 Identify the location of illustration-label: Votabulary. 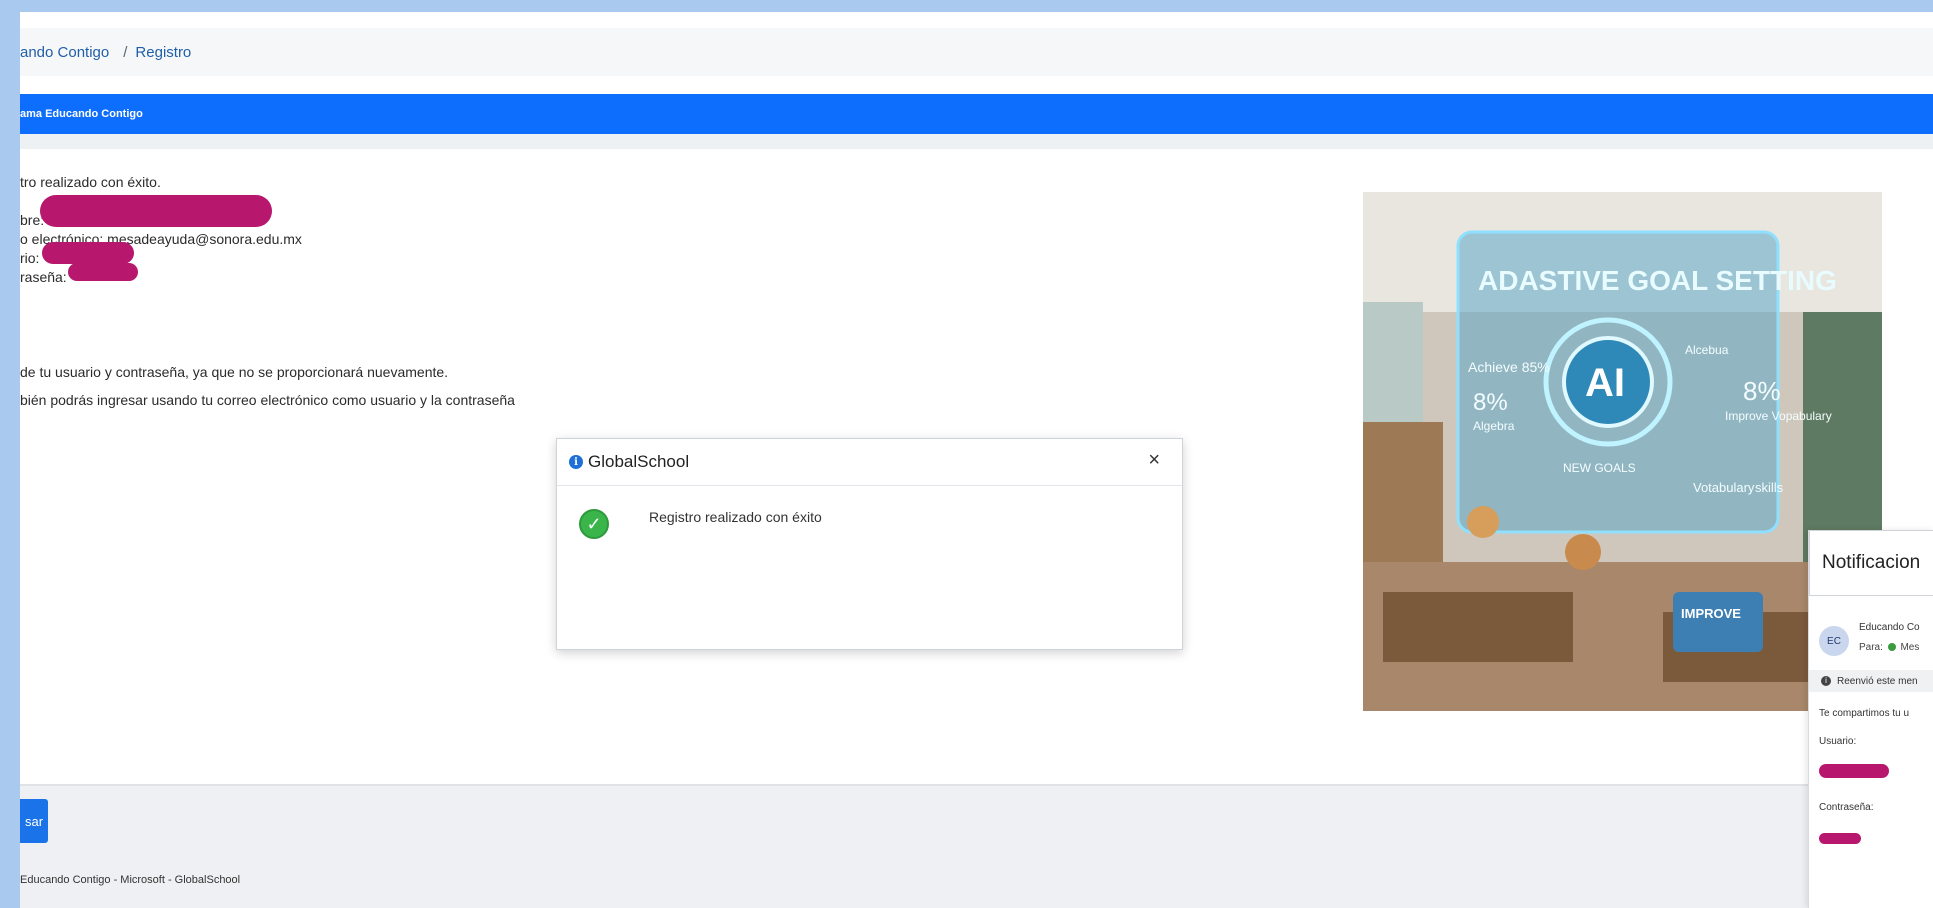
(1724, 487).